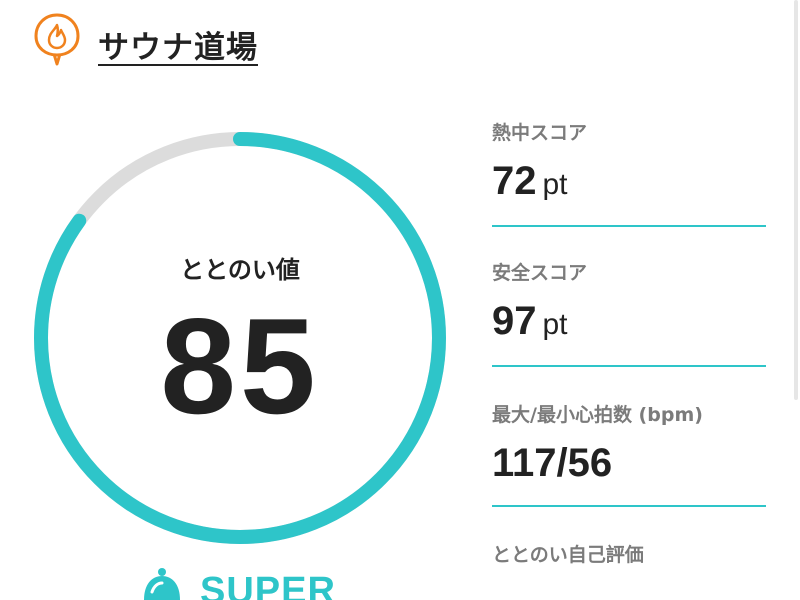 Image resolution: width=800 pixels, height=600 pixels. What do you see at coordinates (629, 181) in the screenshot?
I see `stat-value: 72 pt` at bounding box center [629, 181].